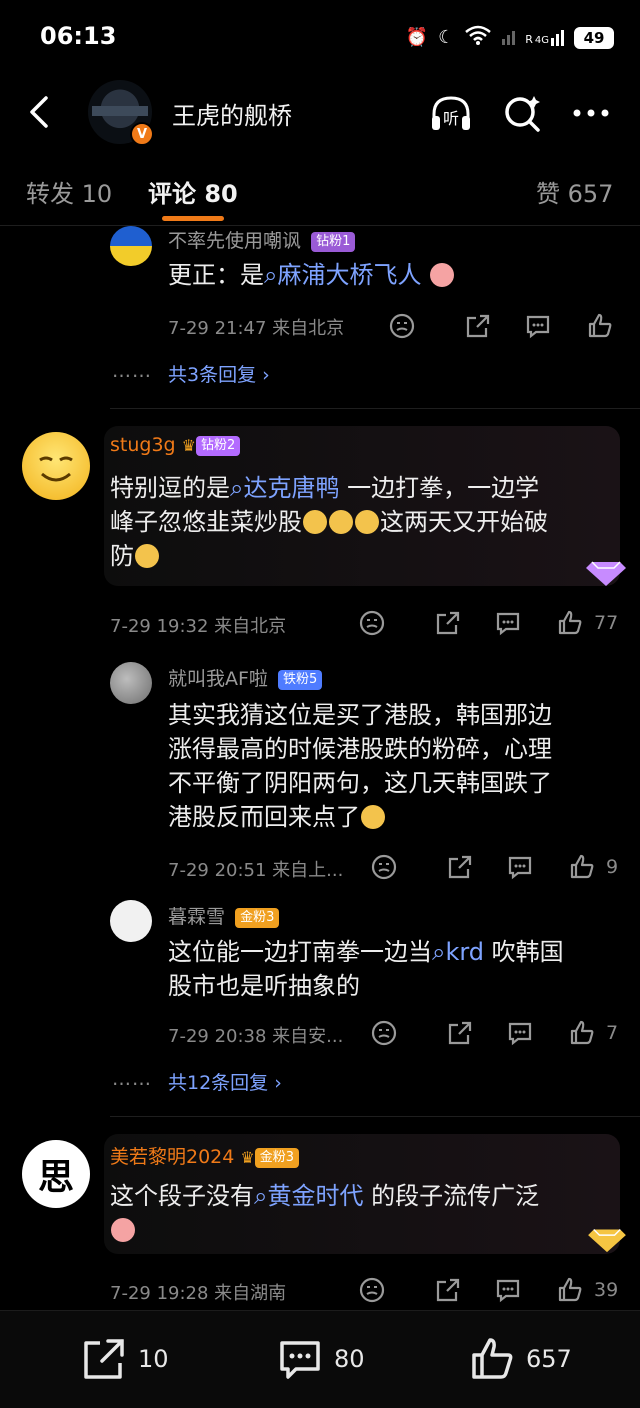 Image resolution: width=640 pixels, height=1408 pixels. Describe the element at coordinates (360, 522) in the screenshot. I see `comment-text: 特别逗的是⌕达克唐鸭 一边打拳，一边学 峰子忽悠韭菜炒股 这两天又开始破 防` at that location.